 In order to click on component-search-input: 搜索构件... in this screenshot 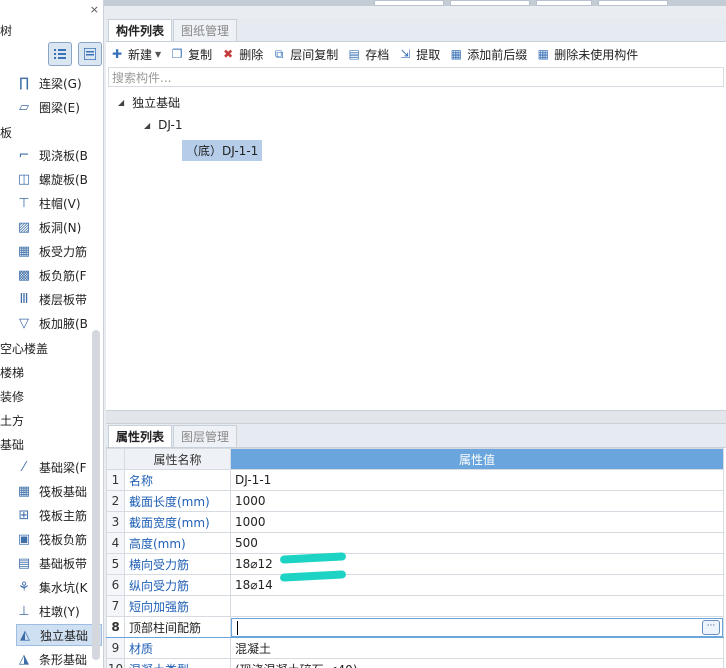, I will do `click(416, 77)`.